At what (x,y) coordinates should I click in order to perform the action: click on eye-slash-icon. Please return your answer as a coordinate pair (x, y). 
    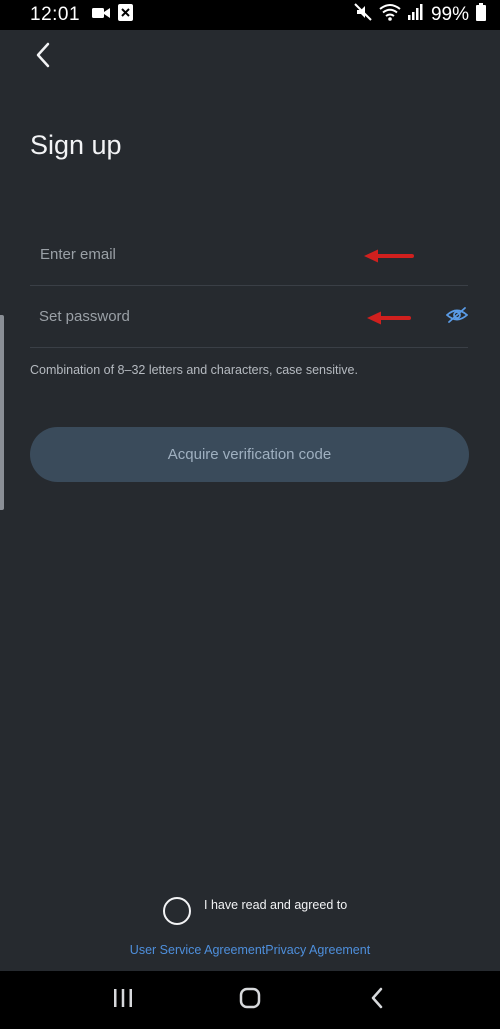
    Looking at the image, I should click on (457, 317).